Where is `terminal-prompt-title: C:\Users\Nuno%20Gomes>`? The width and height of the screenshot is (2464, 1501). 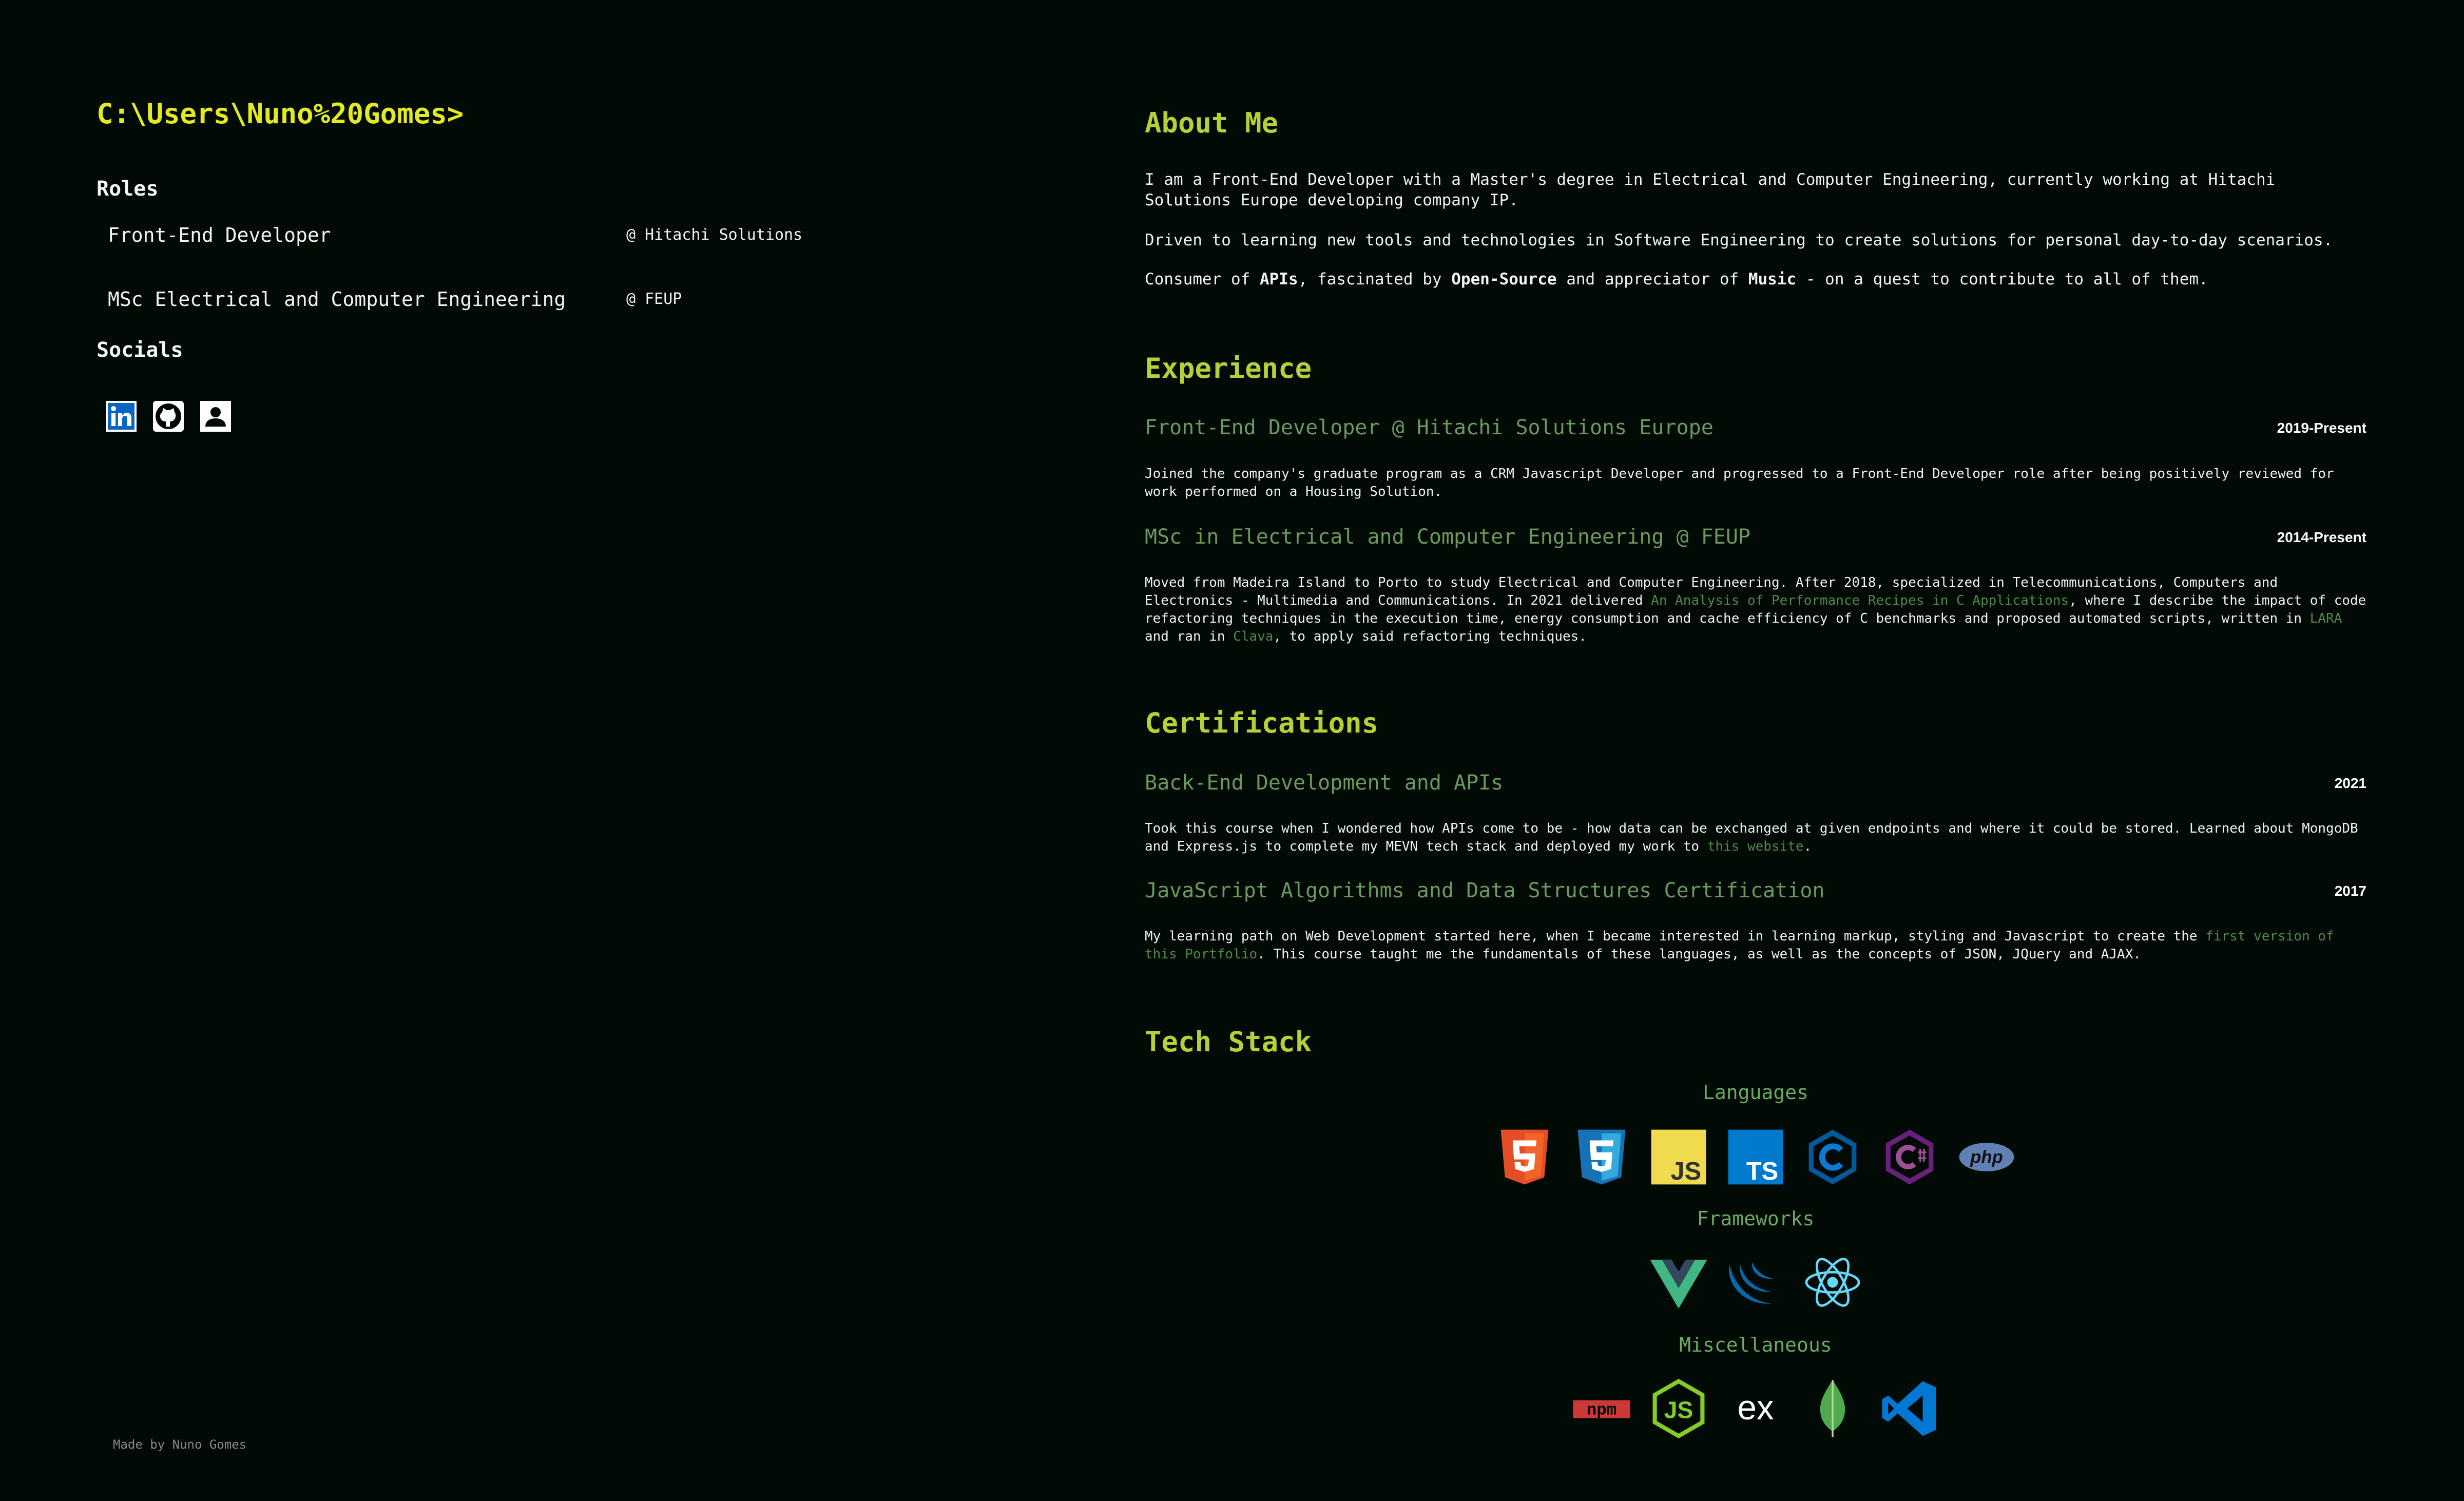
terminal-prompt-title: C:\Users\Nuno%20Gomes> is located at coordinates (280, 114).